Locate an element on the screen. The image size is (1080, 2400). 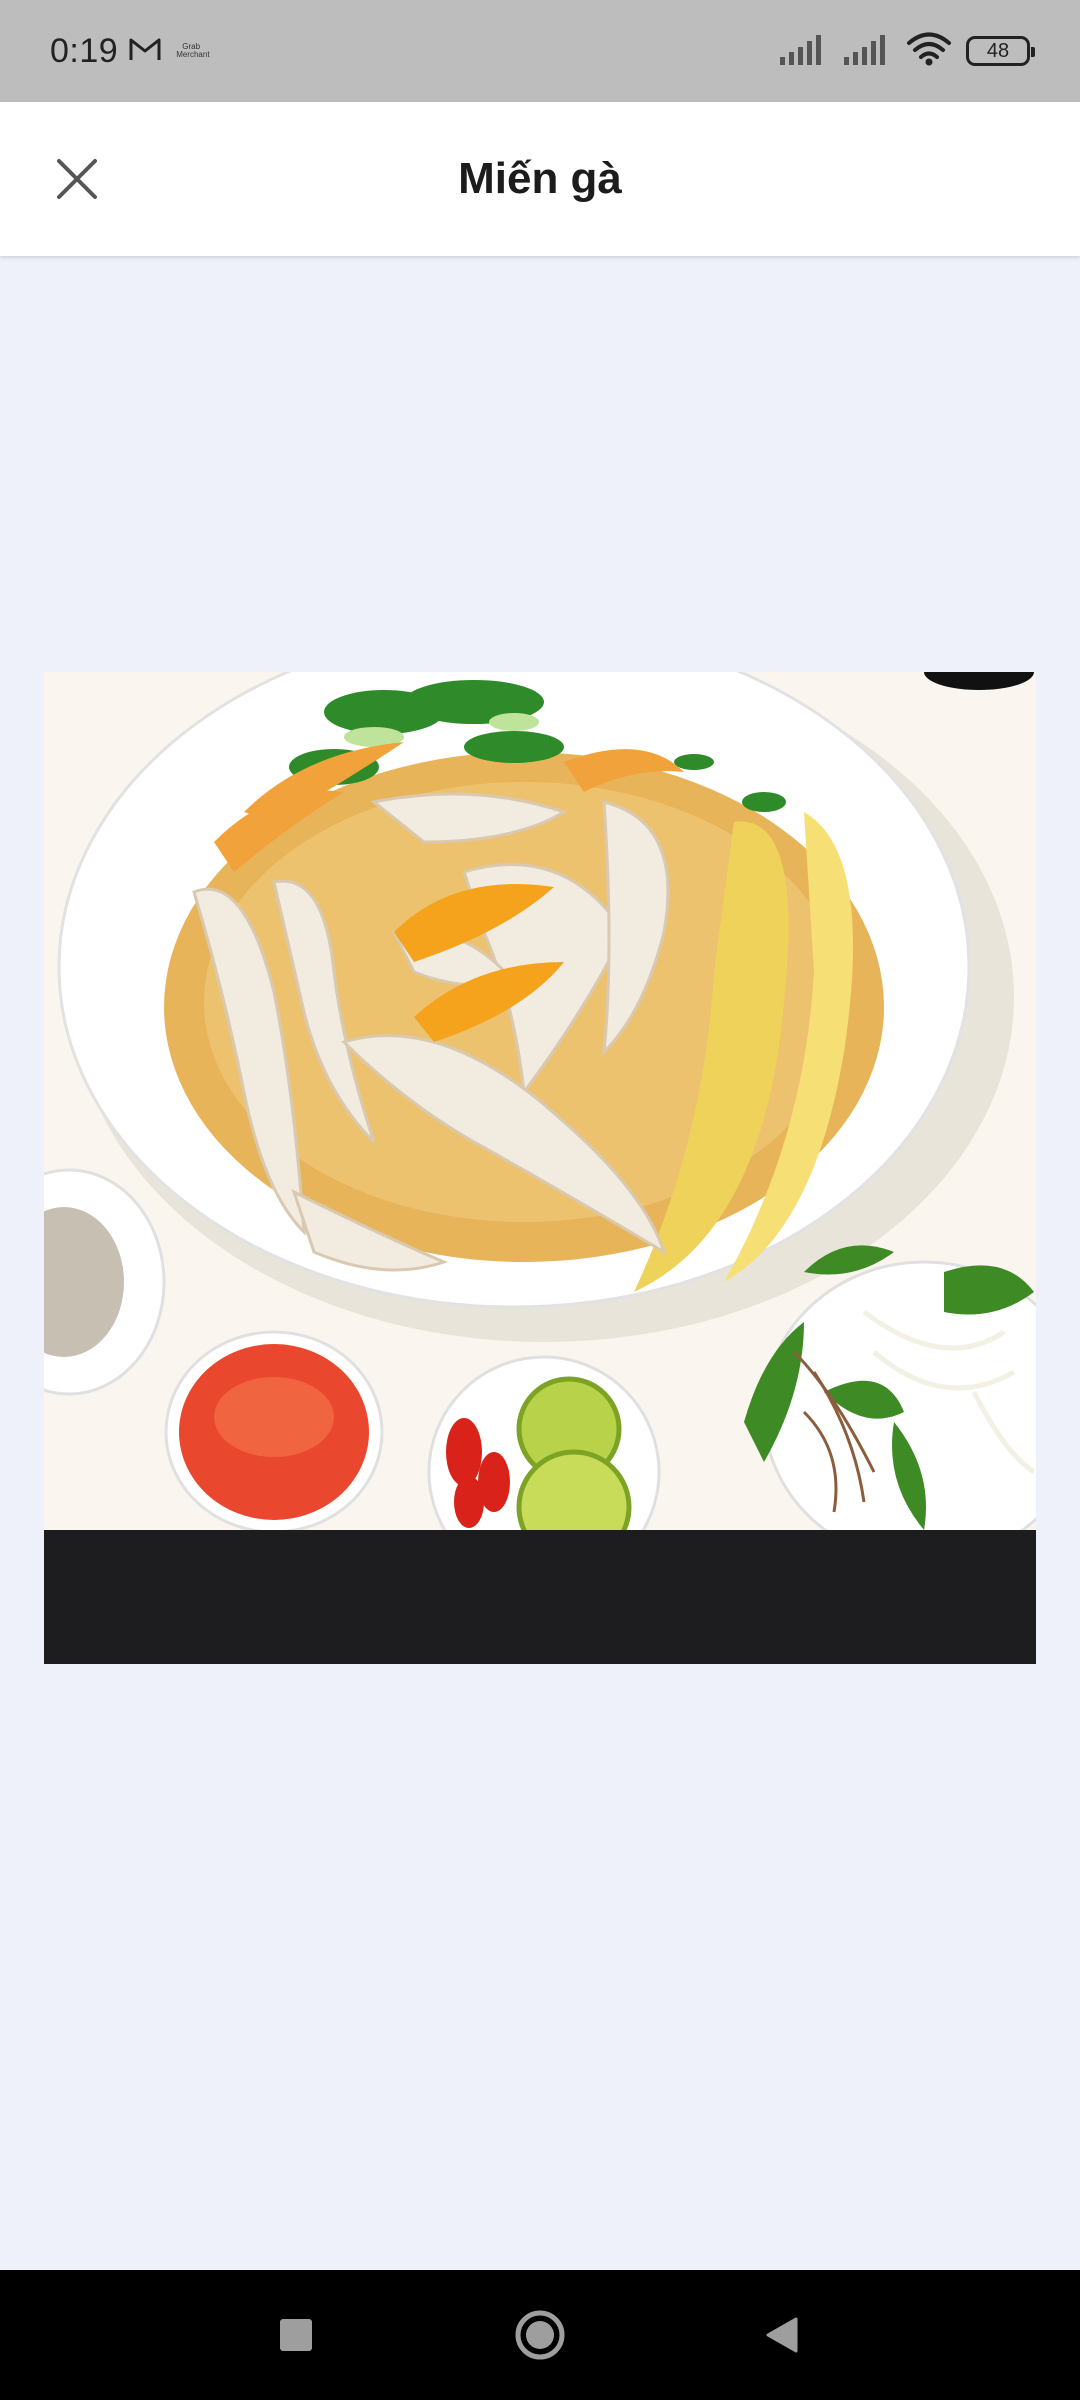
status-bar: 0:19 Grab Merchant 48 is located at coordinates (540, 51).